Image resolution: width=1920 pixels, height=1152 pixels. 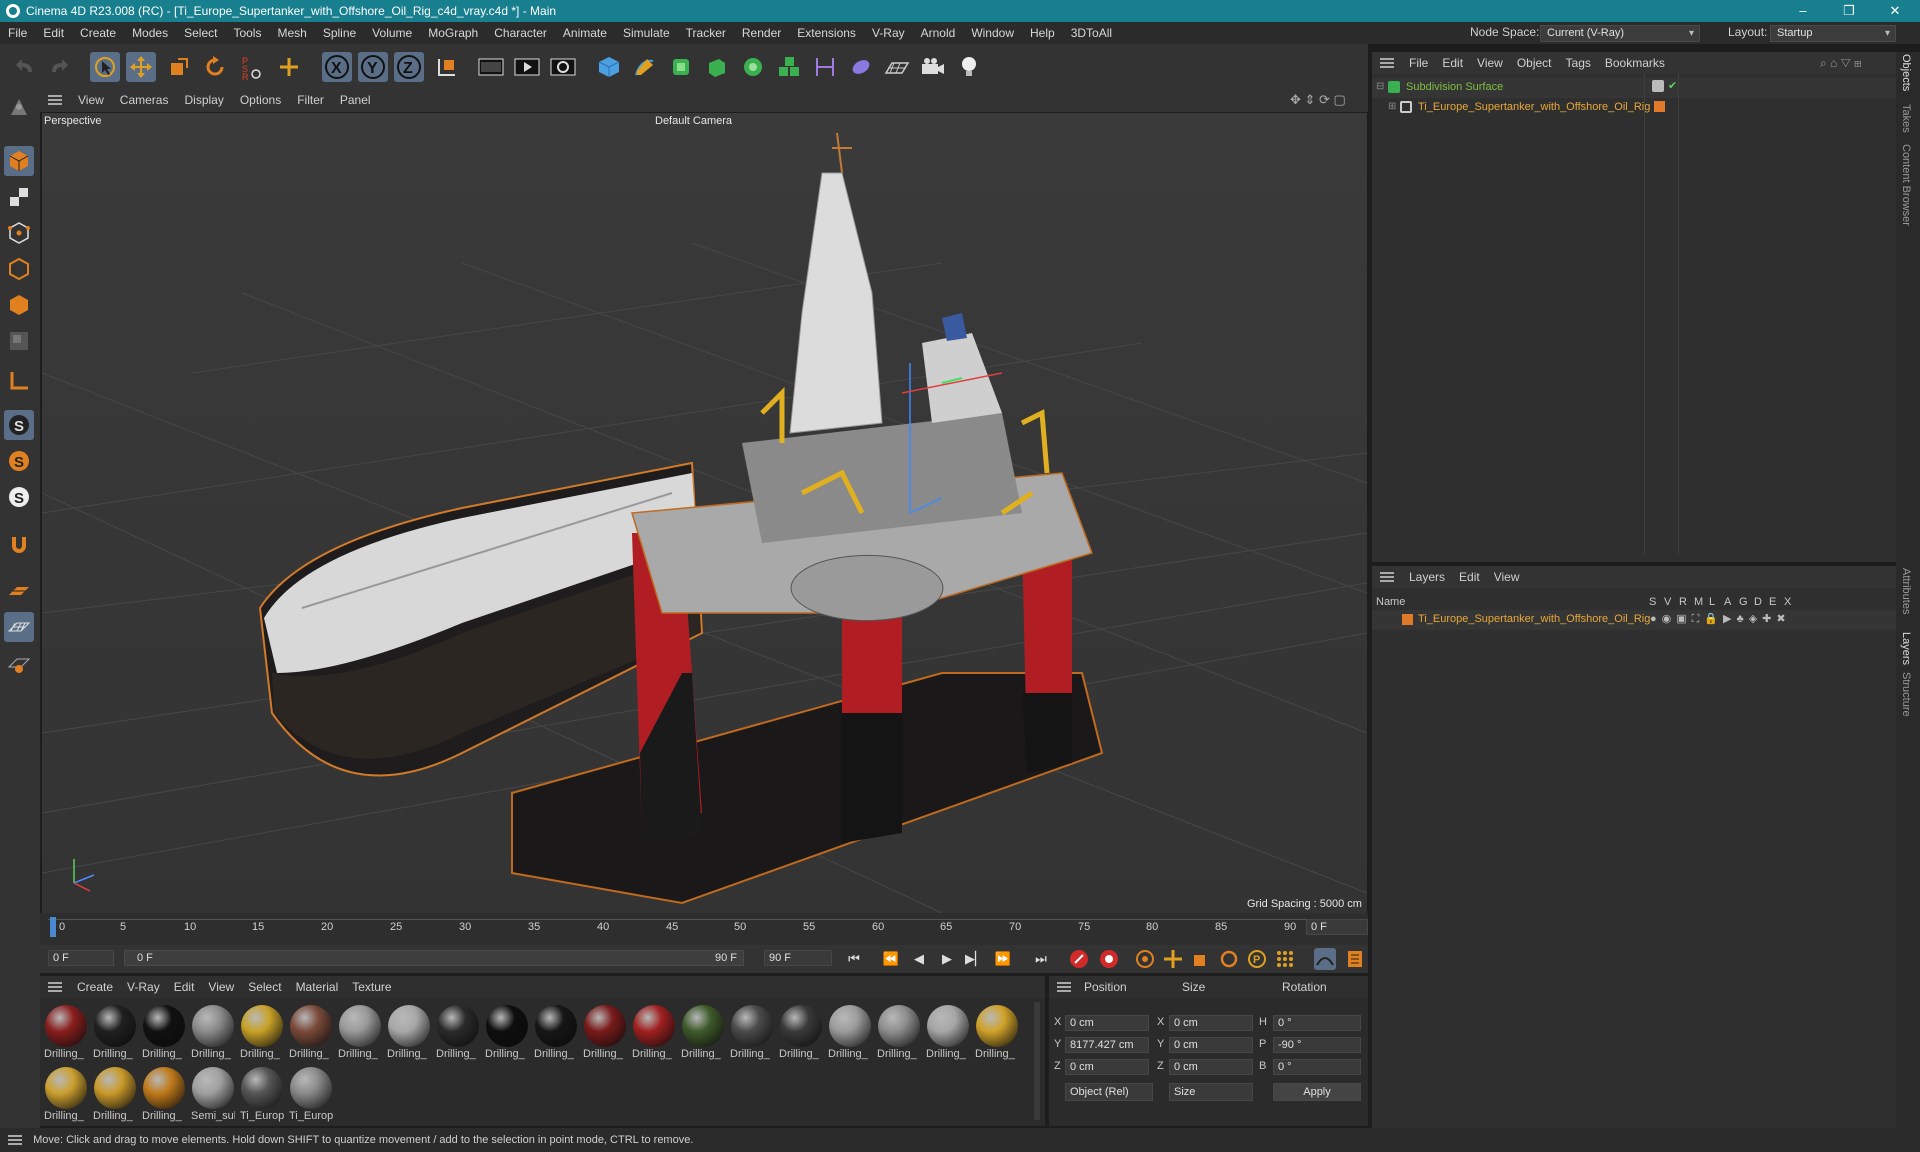 What do you see at coordinates (200, 33) in the screenshot?
I see `menu-select: Select` at bounding box center [200, 33].